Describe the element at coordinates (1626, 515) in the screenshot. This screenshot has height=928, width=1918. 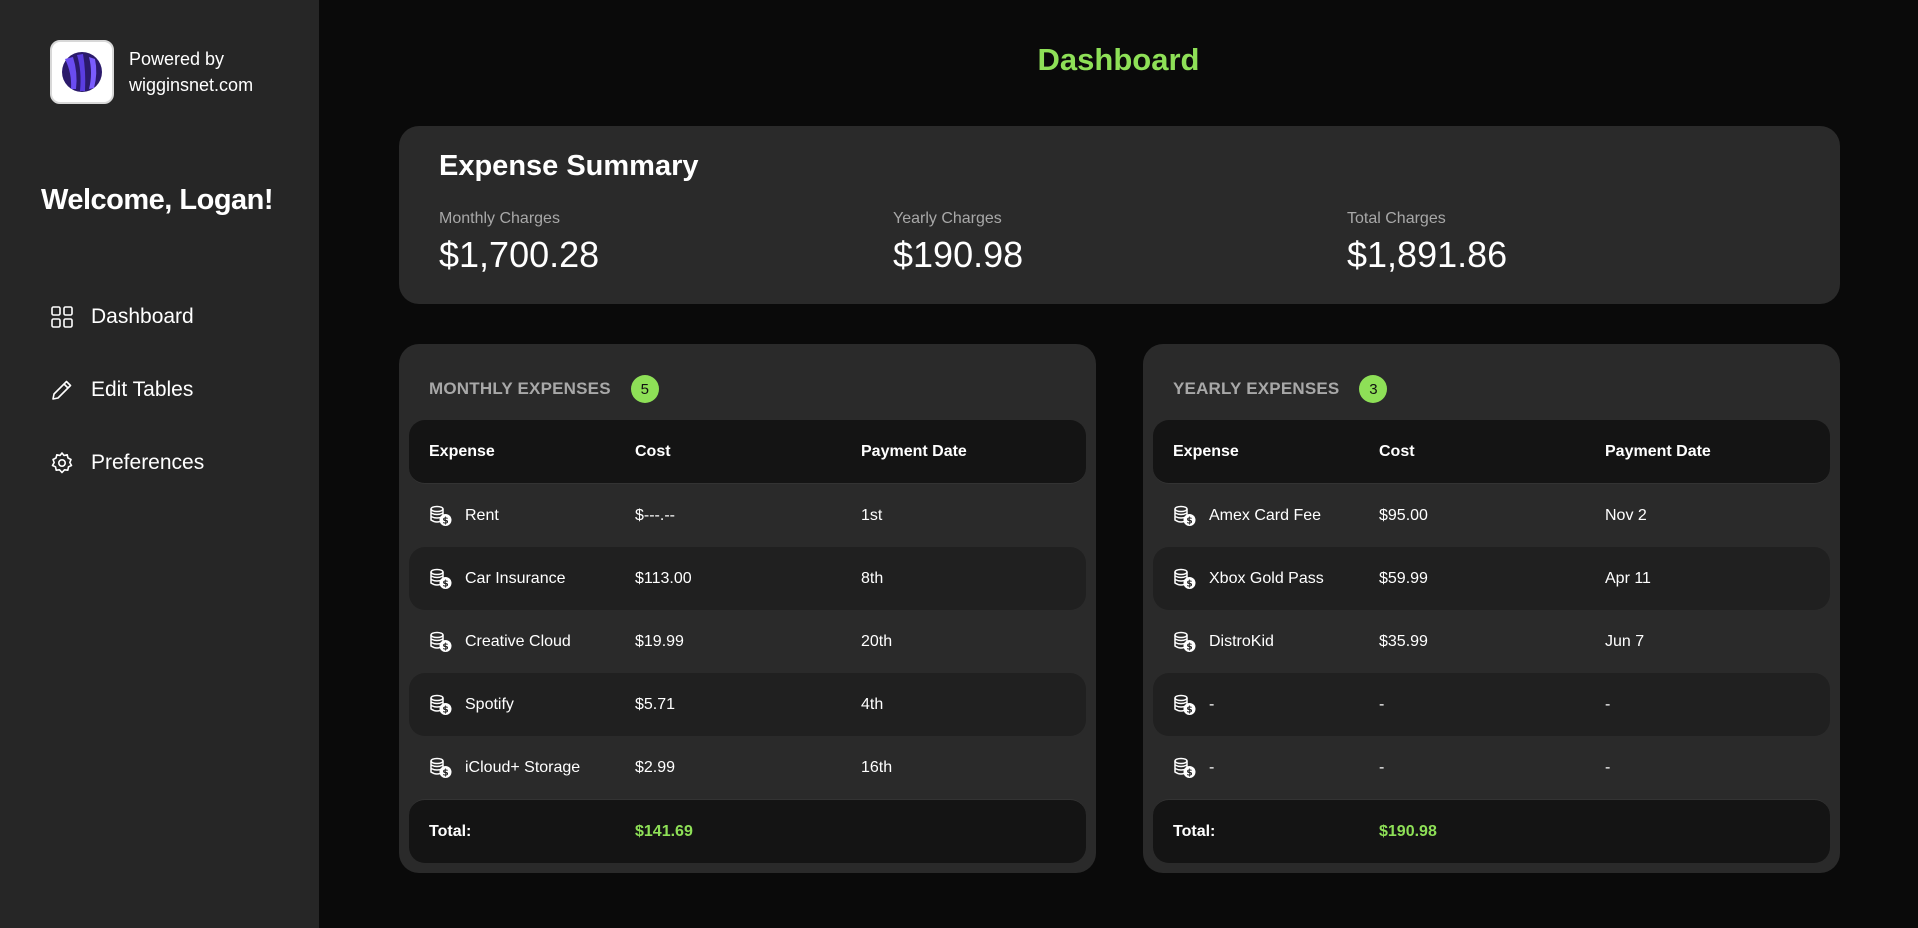
I see `expense-date: Nov 2` at that location.